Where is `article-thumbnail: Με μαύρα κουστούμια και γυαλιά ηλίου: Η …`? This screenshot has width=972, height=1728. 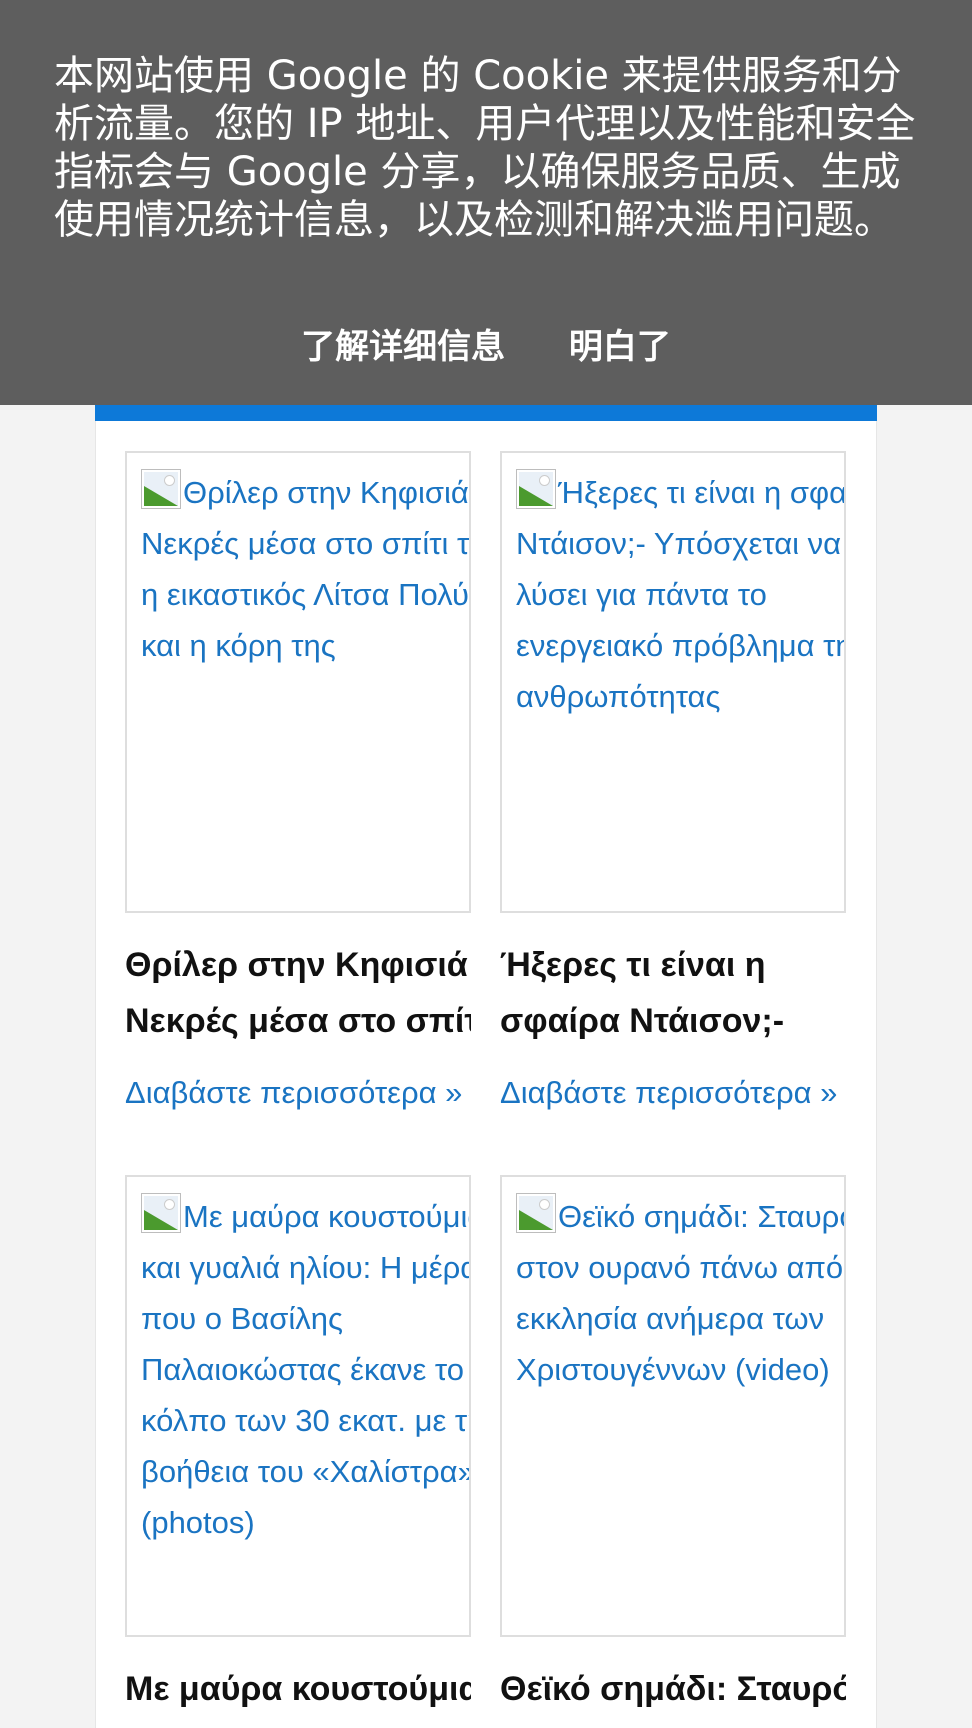
article-thumbnail: Με μαύρα κουστούμια και γυαλιά ηλίου: Η … is located at coordinates (298, 1406).